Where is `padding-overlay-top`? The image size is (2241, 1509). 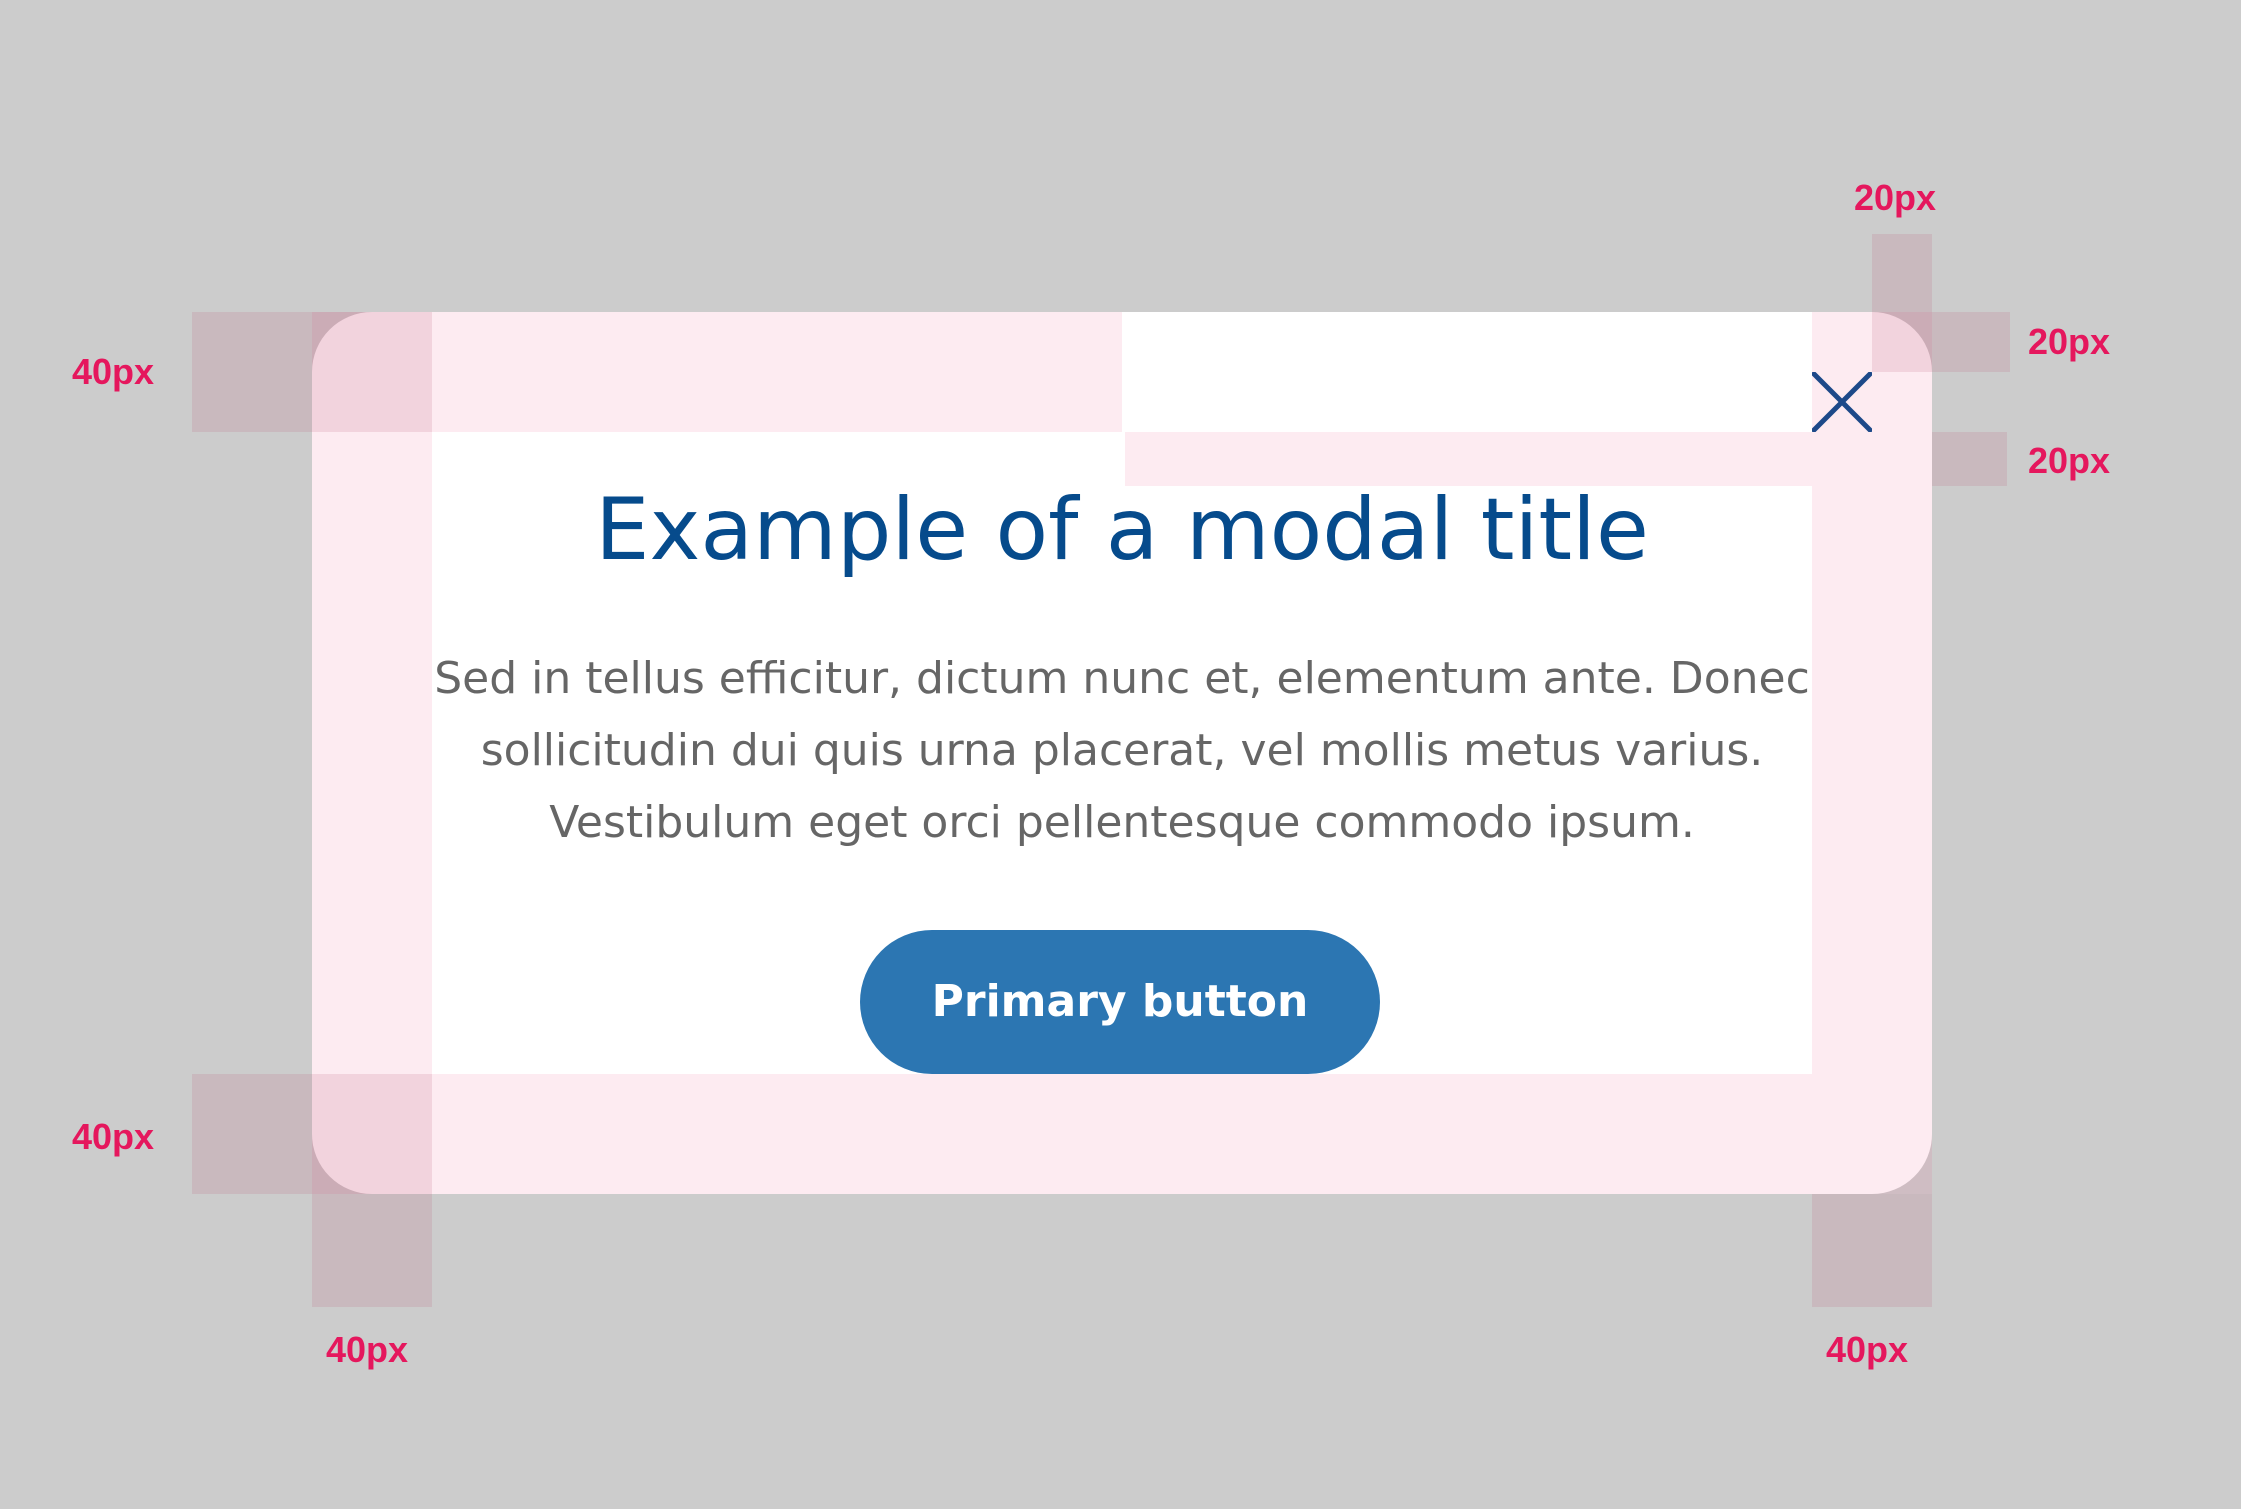
padding-overlay-top is located at coordinates (717, 372).